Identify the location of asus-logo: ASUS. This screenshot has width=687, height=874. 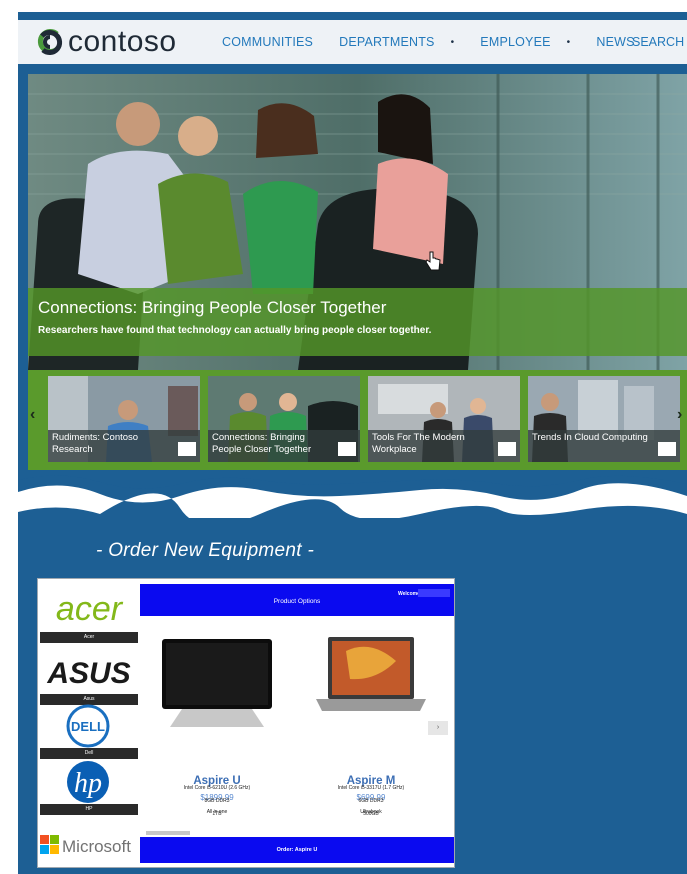
(88, 673).